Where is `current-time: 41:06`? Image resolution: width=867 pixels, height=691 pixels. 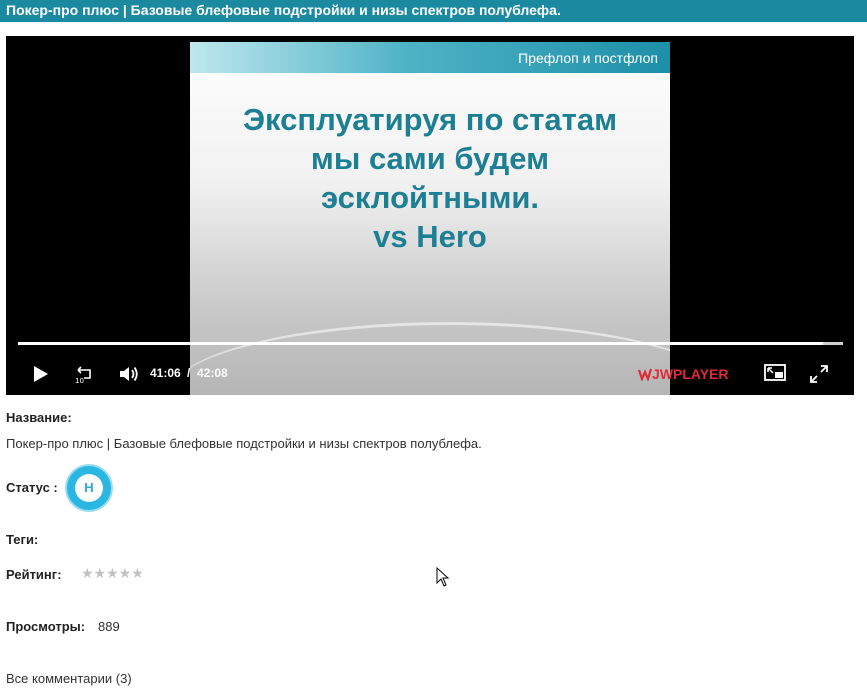
current-time: 41:06 is located at coordinates (165, 373).